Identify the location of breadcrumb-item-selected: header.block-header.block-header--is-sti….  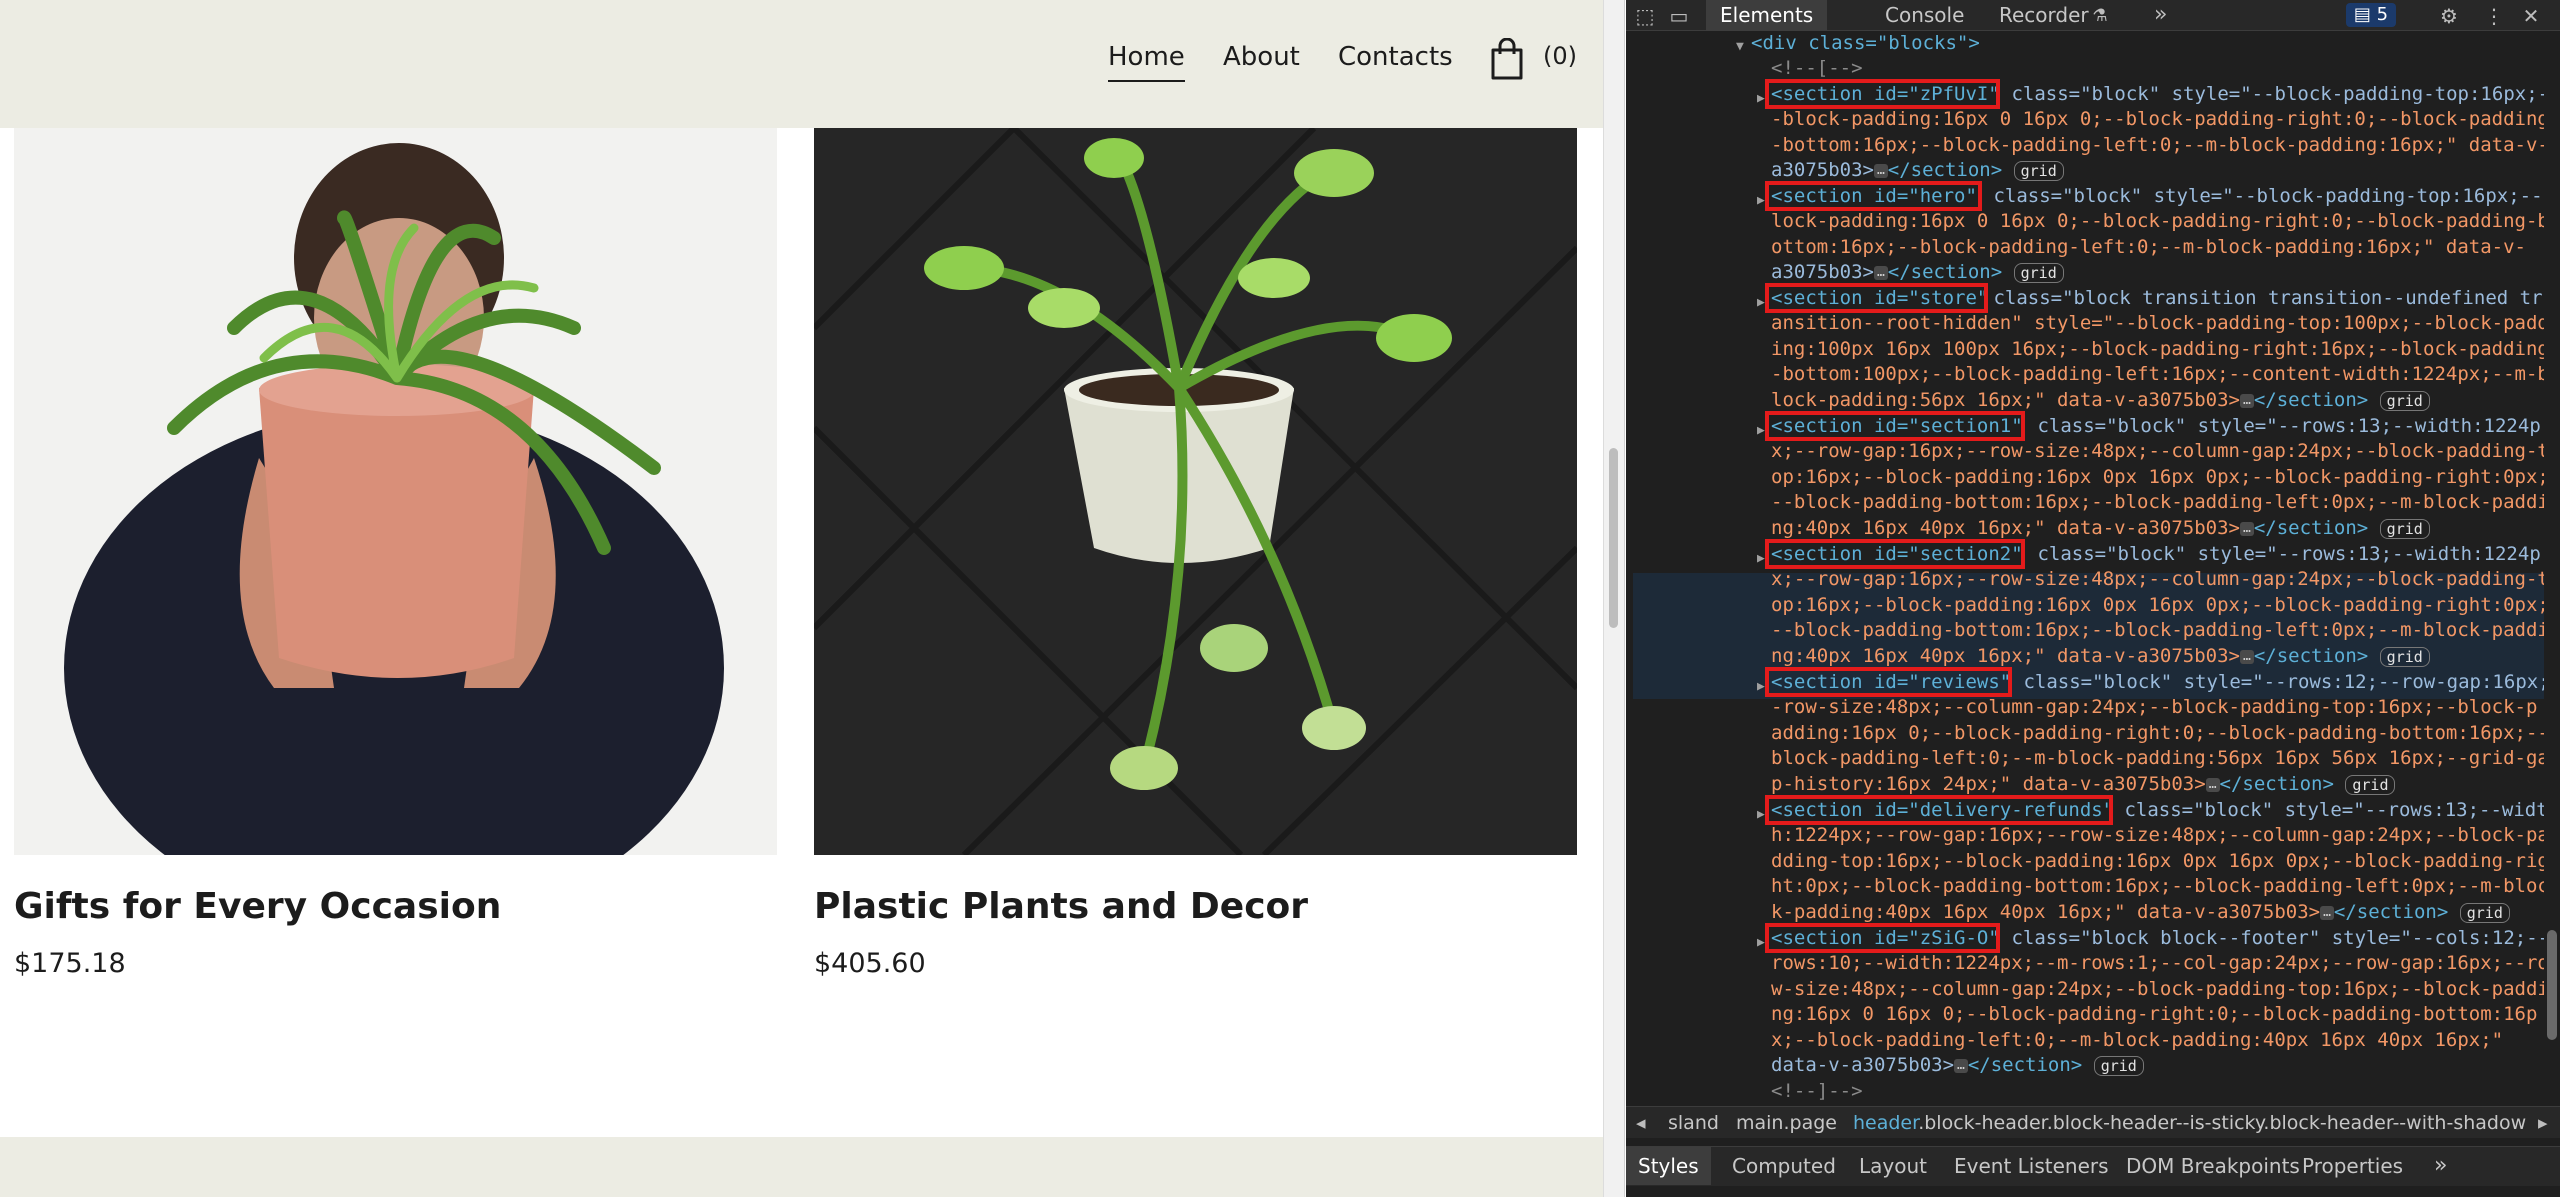
(2189, 1122).